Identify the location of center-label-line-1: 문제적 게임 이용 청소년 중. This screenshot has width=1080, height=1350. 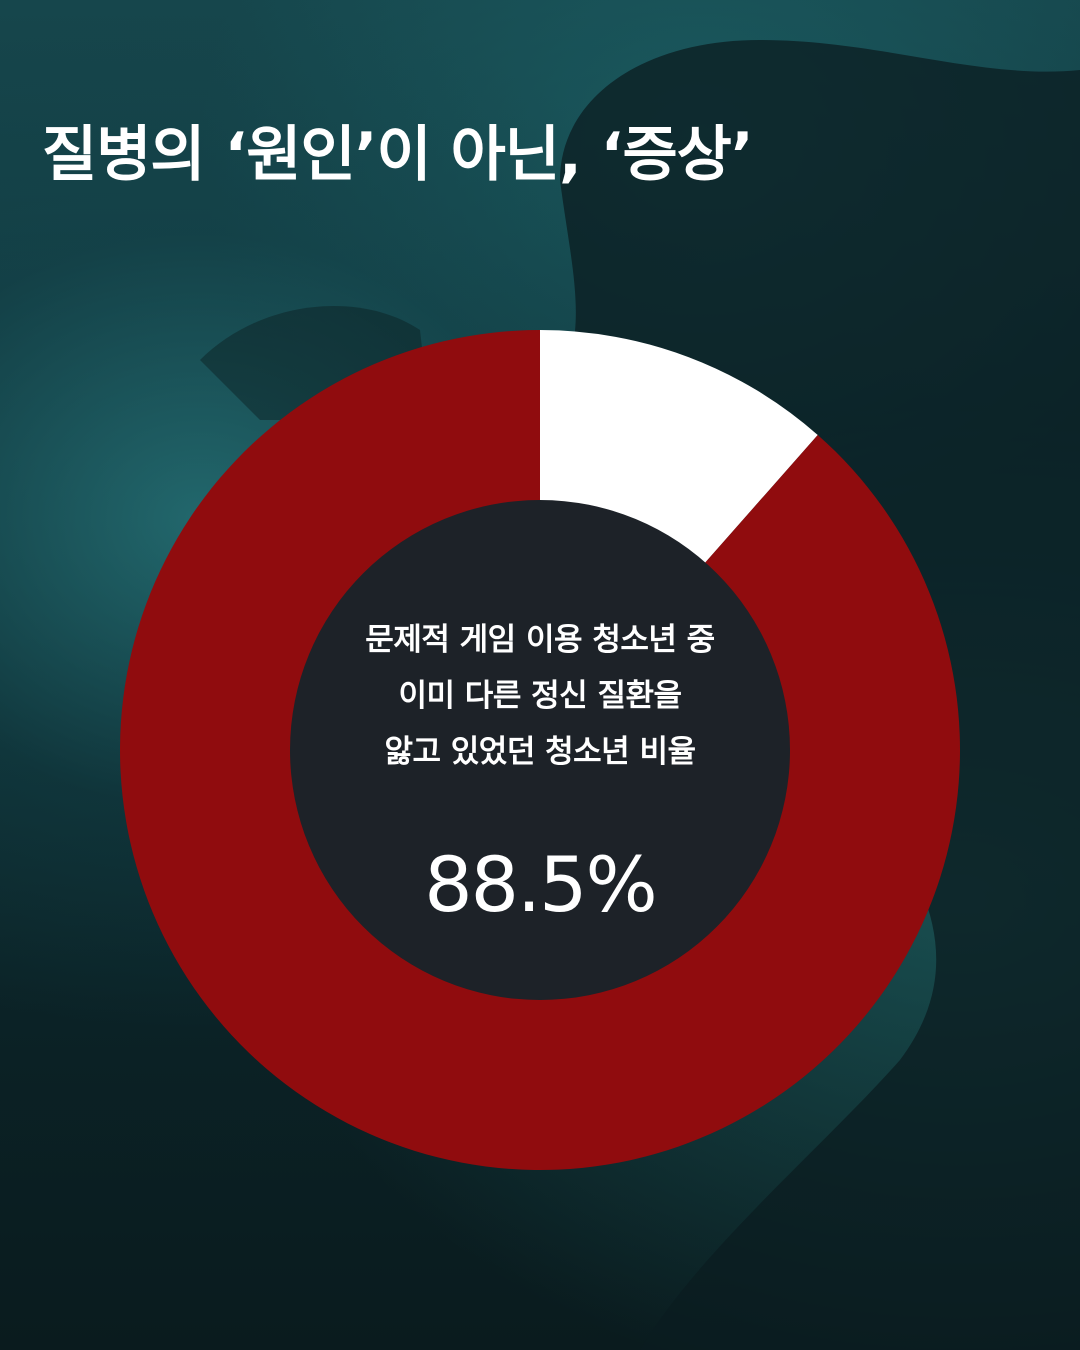
(540, 640).